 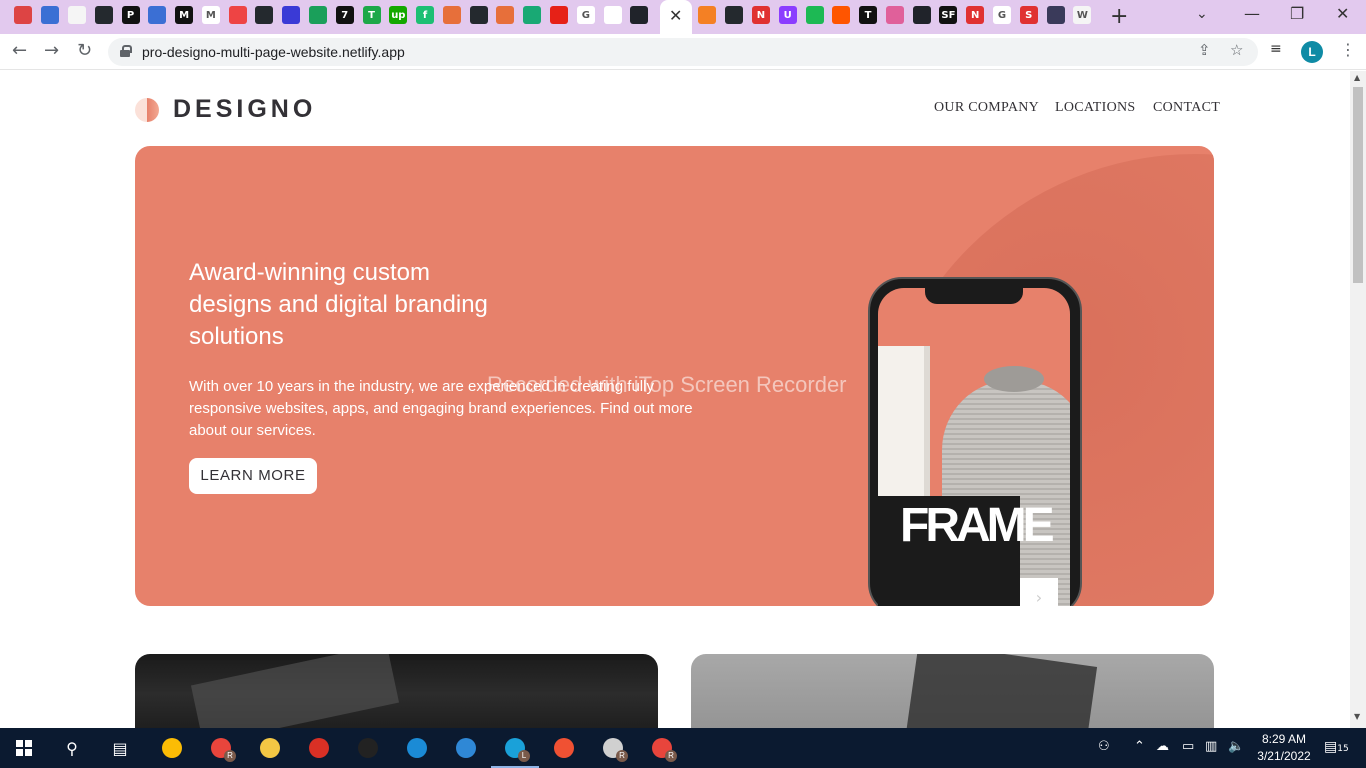 What do you see at coordinates (952, 691) in the screenshot?
I see `app-design-card` at bounding box center [952, 691].